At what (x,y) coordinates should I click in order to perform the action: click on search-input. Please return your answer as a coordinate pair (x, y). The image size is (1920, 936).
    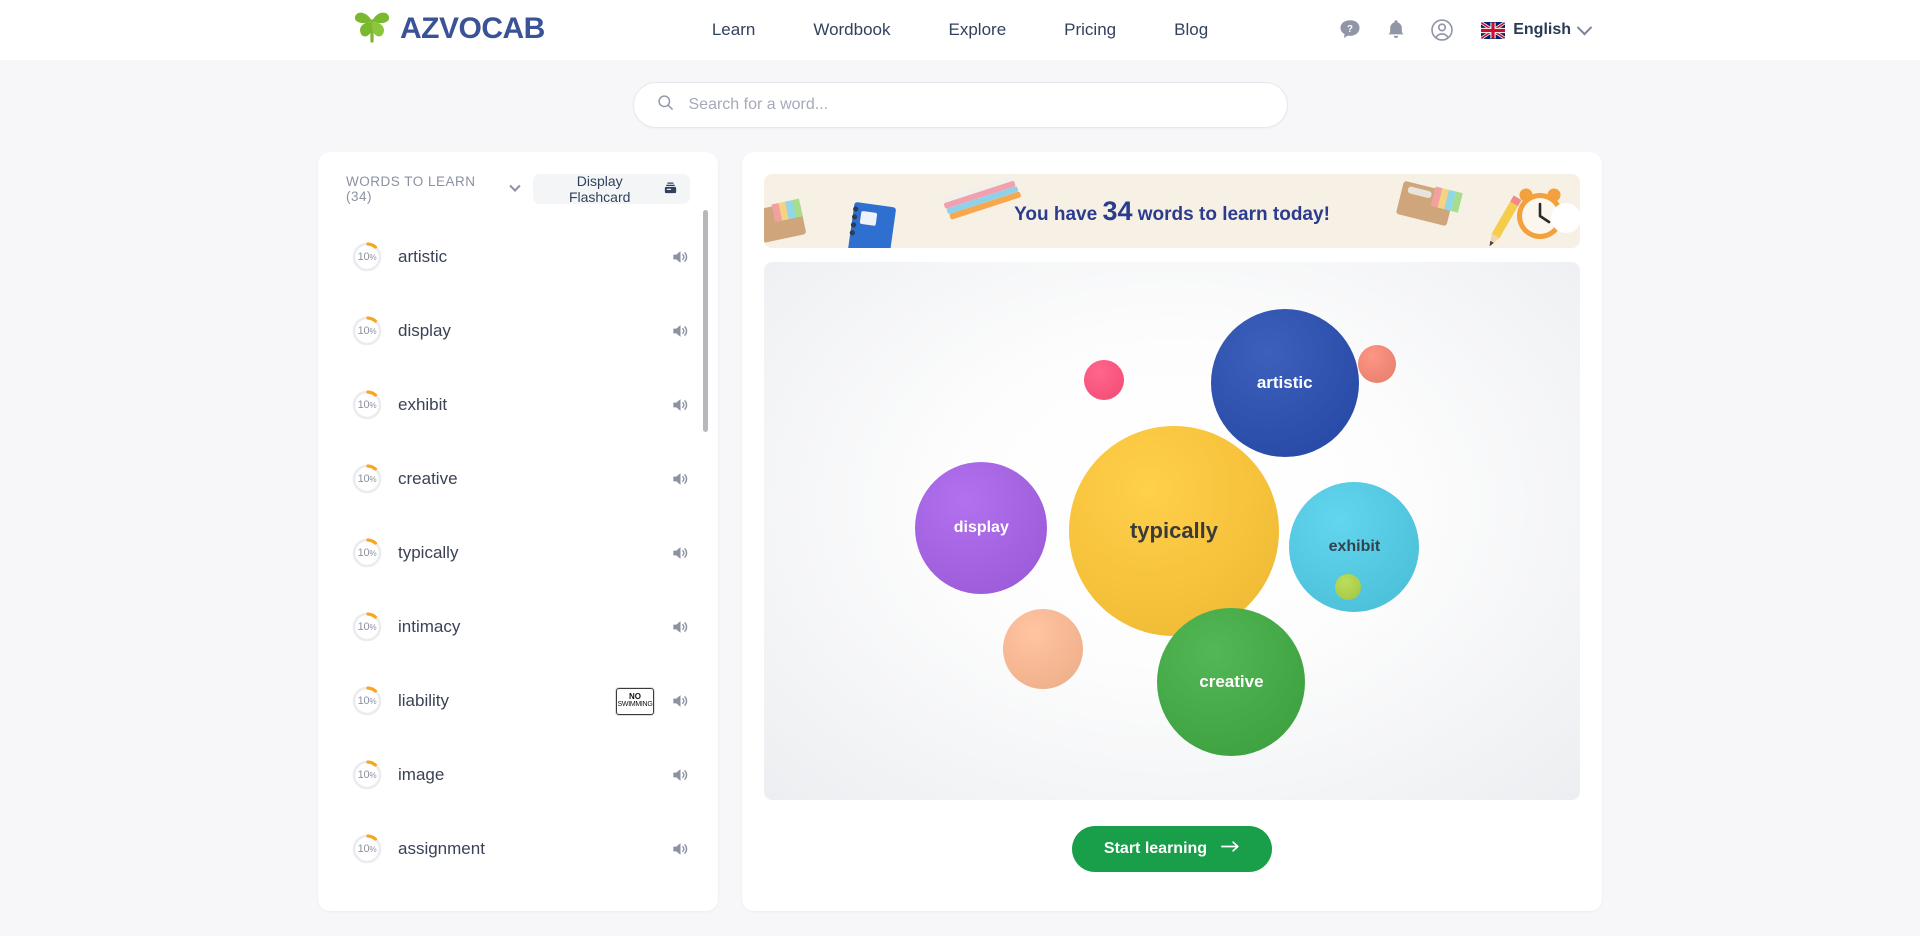
    Looking at the image, I should click on (976, 105).